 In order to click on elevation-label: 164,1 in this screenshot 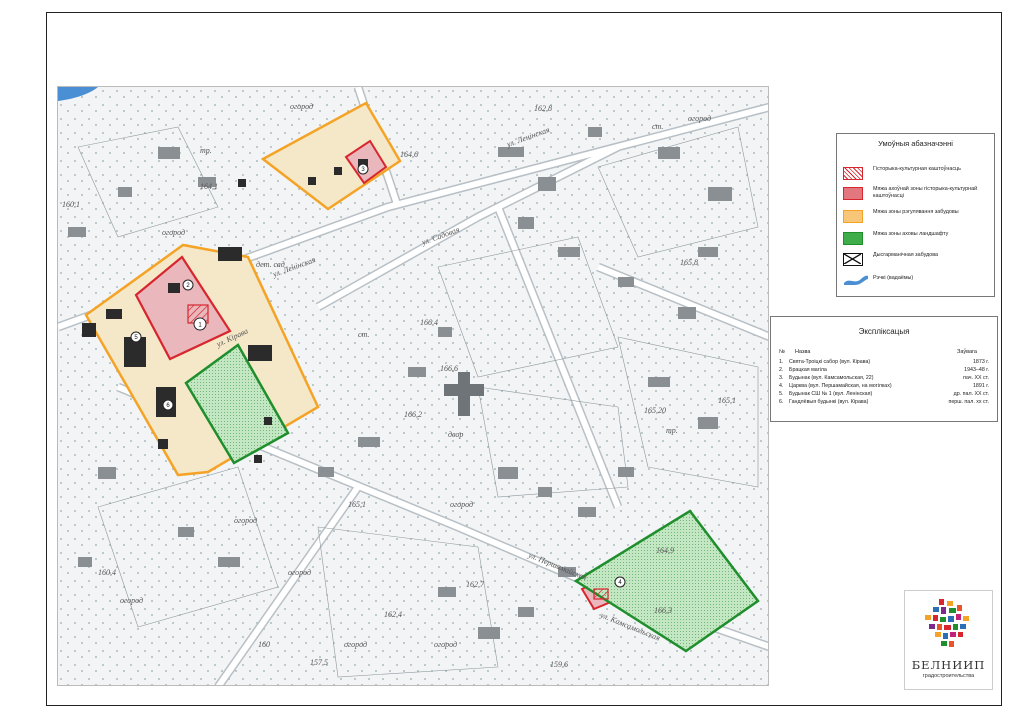, I will do `click(209, 186)`.